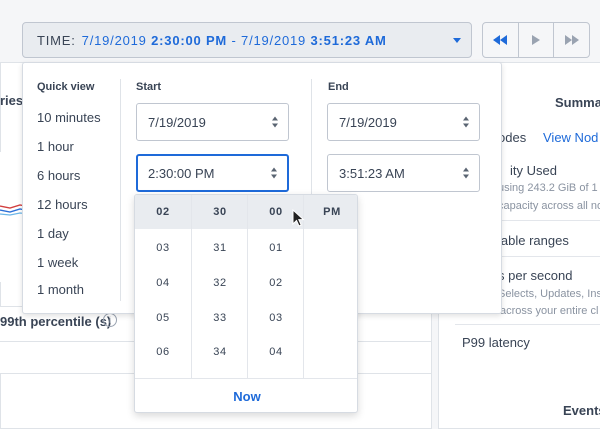  Describe the element at coordinates (66, 87) in the screenshot. I see `quick-view-title: Quick view` at that location.